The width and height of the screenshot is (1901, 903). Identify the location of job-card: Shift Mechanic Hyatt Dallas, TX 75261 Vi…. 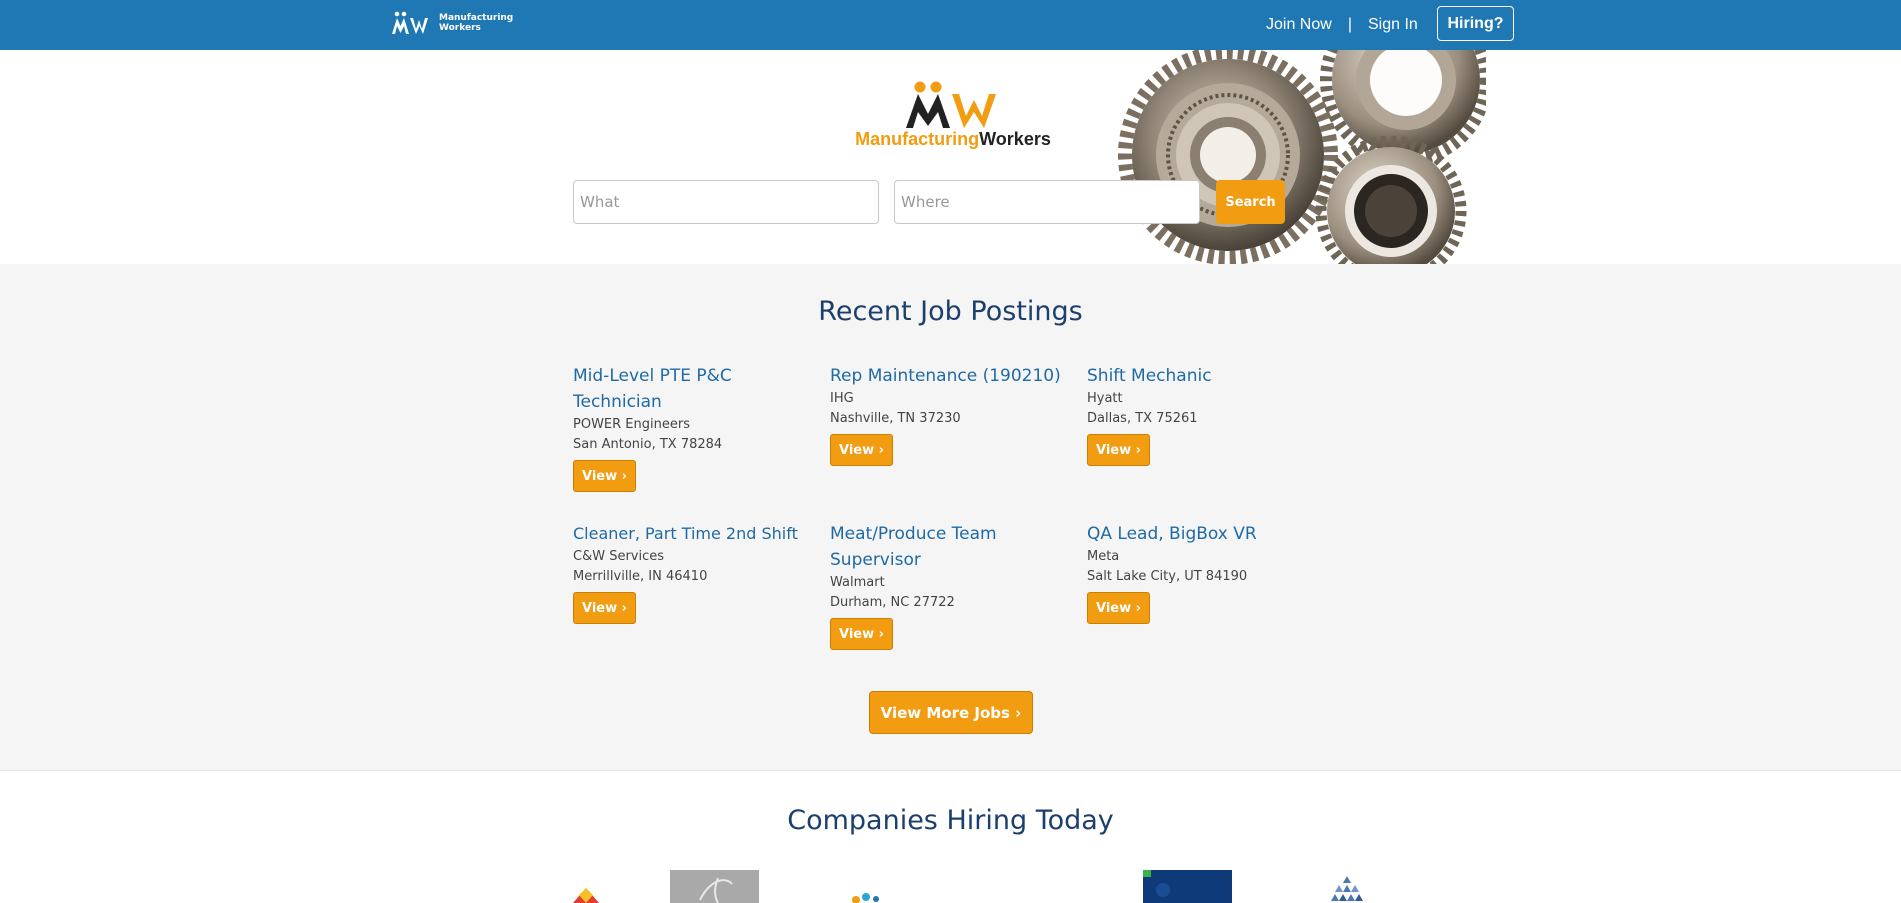
(1204, 414).